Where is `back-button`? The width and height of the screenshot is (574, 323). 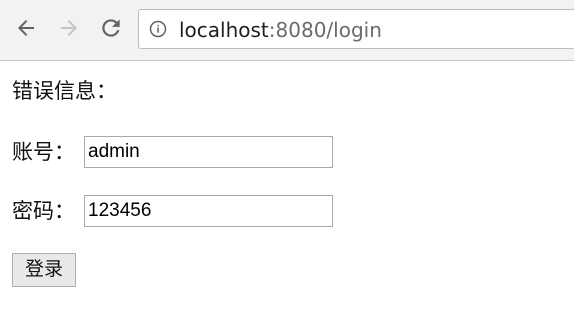 back-button is located at coordinates (26, 28).